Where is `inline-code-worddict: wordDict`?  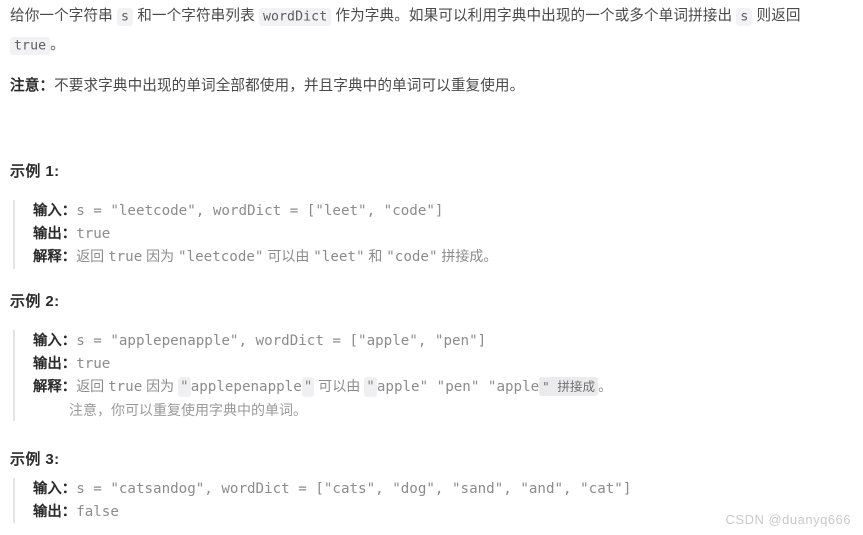
inline-code-worddict: wordDict is located at coordinates (295, 16).